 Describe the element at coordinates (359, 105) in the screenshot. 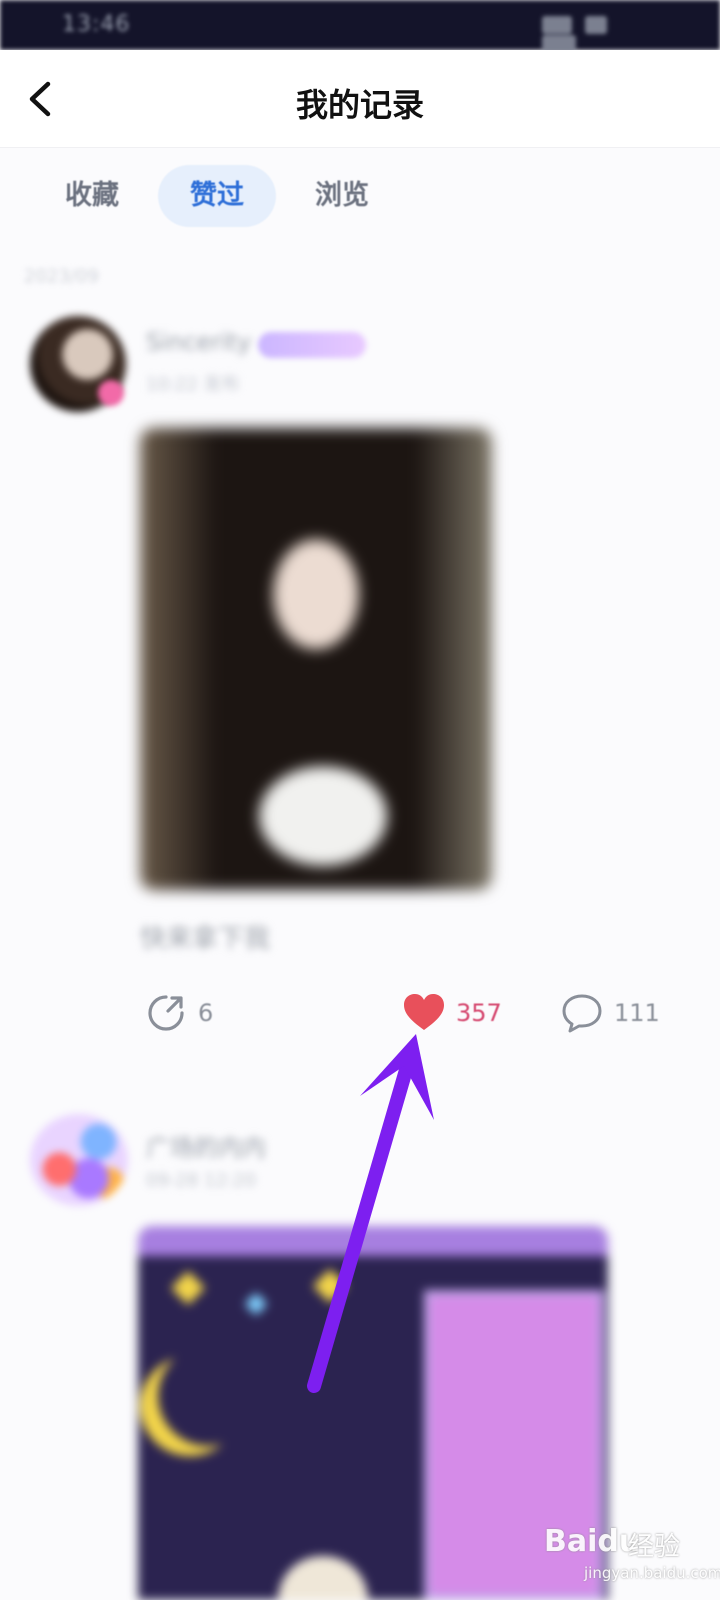

I see `page-title: 我的记录` at that location.